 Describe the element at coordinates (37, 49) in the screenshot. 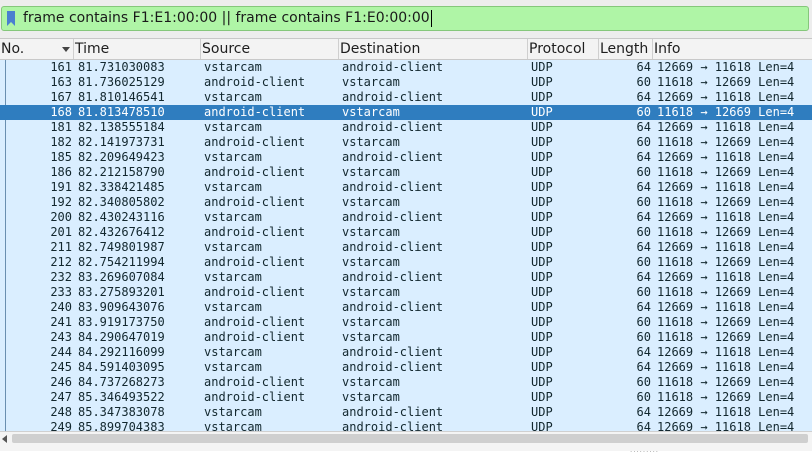

I see `column-header-no: No.` at that location.